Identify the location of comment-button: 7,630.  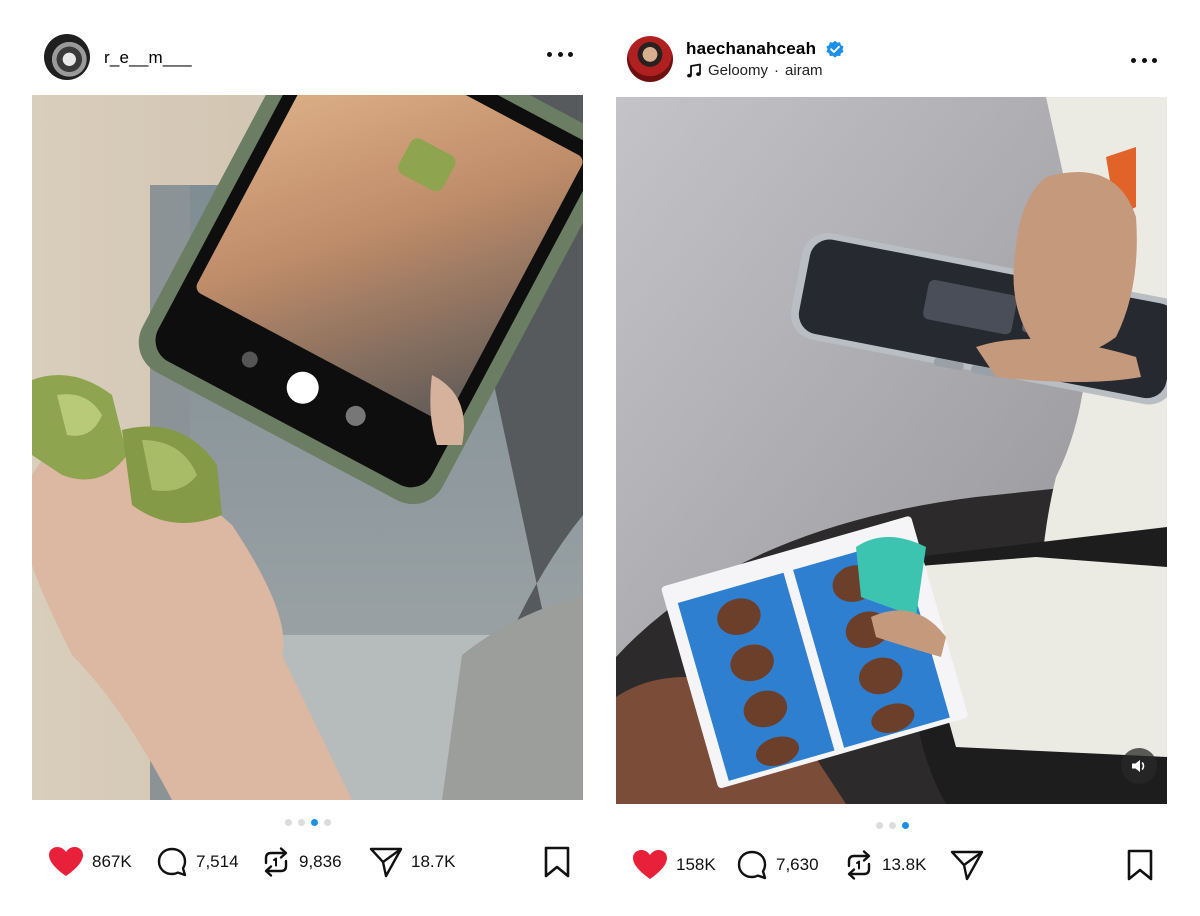
(777, 865).